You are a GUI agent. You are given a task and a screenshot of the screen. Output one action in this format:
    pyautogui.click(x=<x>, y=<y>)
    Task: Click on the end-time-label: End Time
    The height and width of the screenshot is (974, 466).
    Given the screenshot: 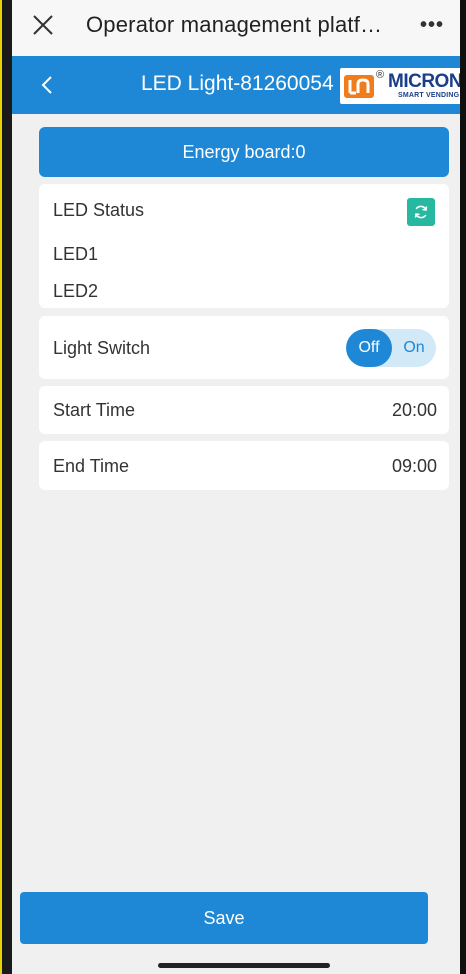 What is the action you would take?
    pyautogui.click(x=91, y=466)
    